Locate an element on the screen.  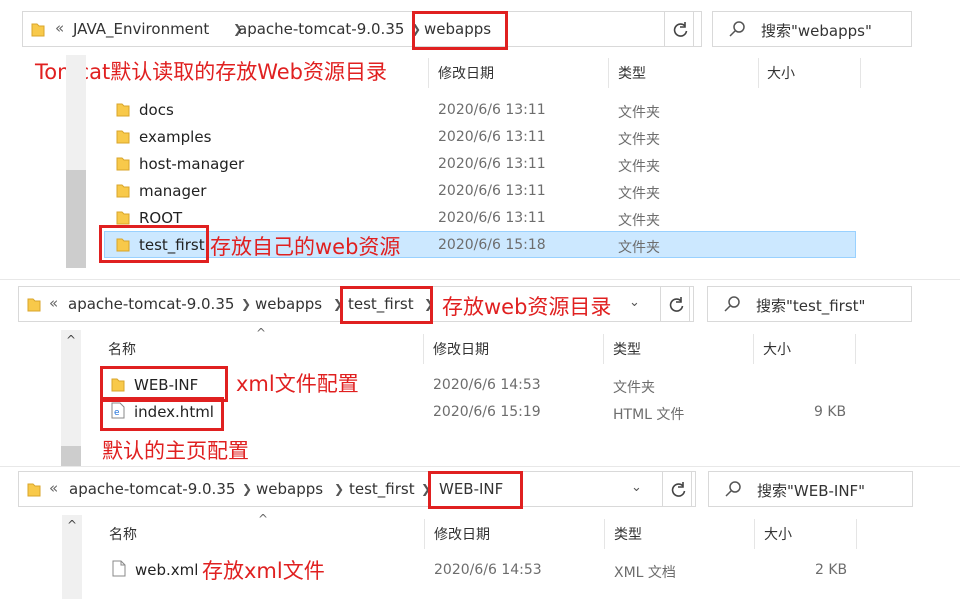
annotation-text: 存放xml文件 is located at coordinates (263, 571).